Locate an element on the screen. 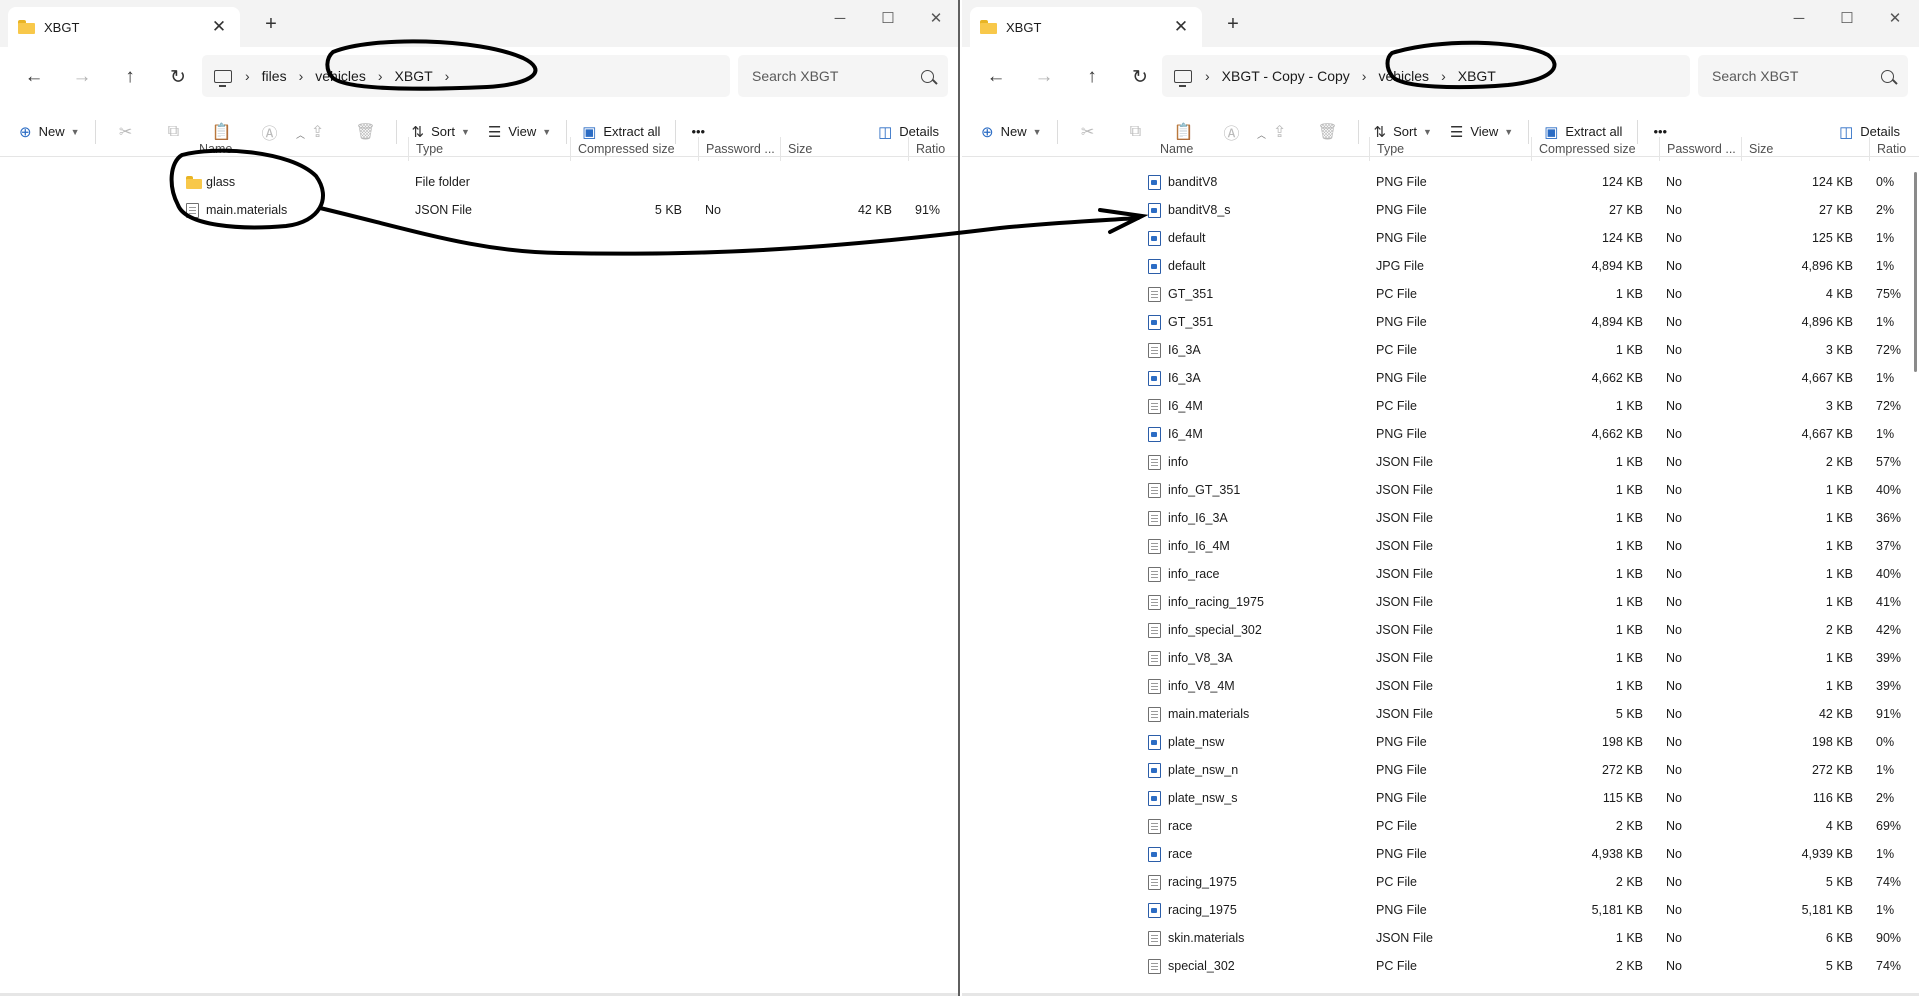  file-row: info_special_302 JSON File 1 KB No 2 KB 42% is located at coordinates (1440, 630).